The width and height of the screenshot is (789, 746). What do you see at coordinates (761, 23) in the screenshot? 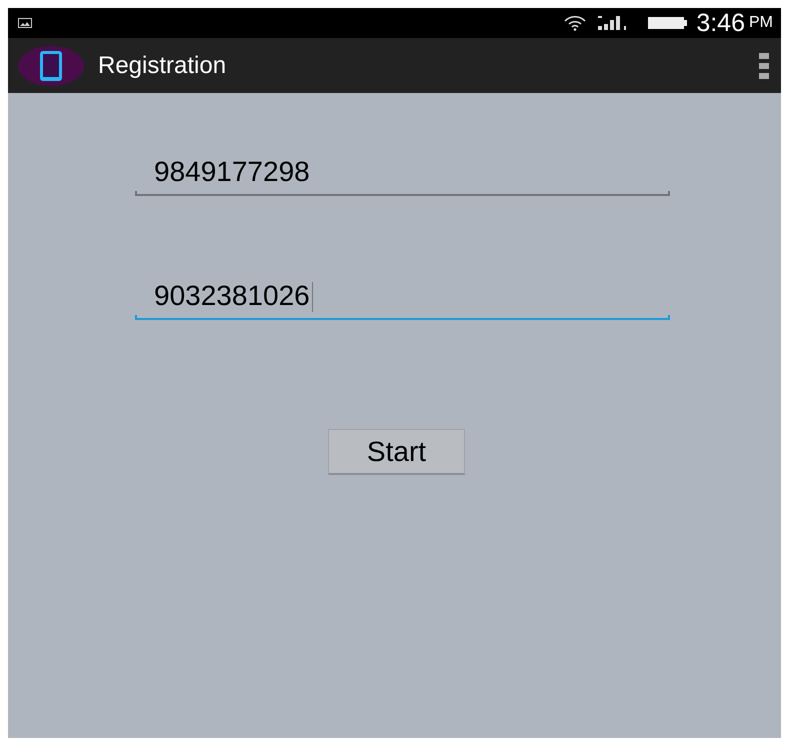
I see `clock-period: PM` at bounding box center [761, 23].